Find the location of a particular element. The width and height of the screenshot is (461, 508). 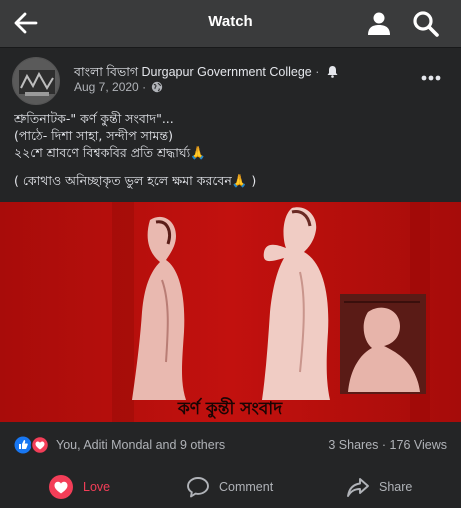

bell-icon is located at coordinates (332, 71).